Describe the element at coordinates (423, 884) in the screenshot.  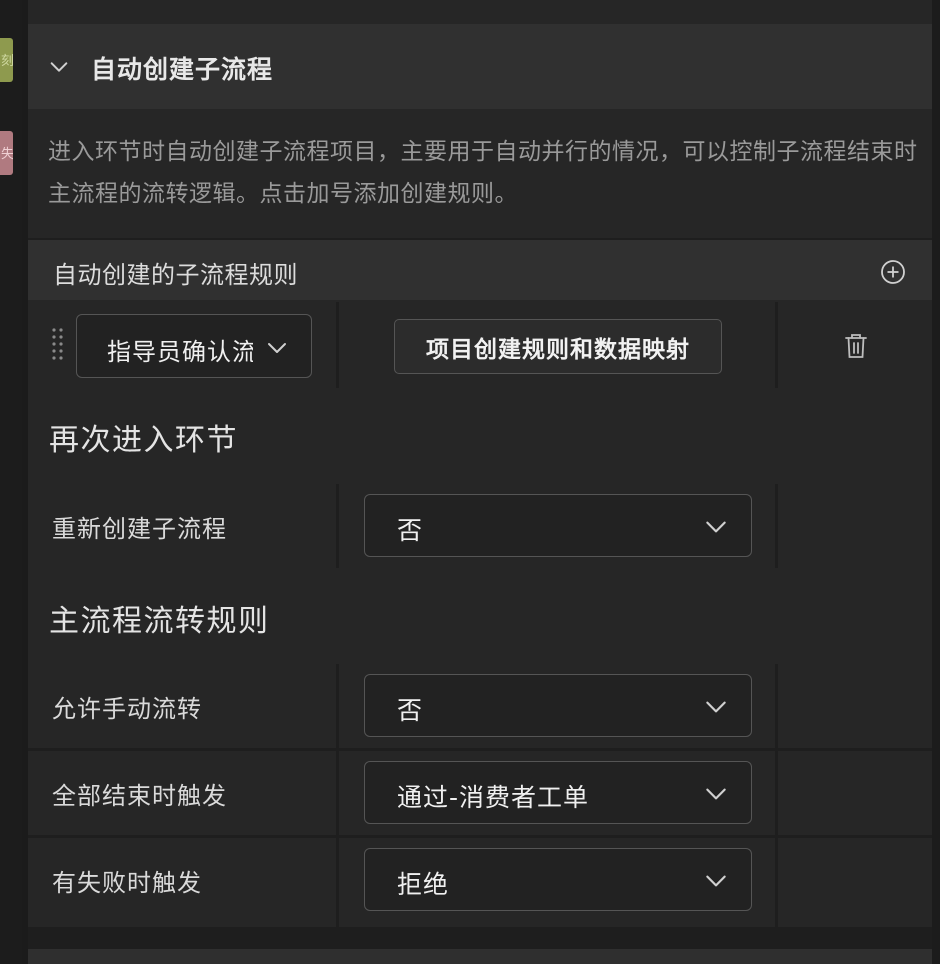
I see `select-value: 拒绝` at that location.